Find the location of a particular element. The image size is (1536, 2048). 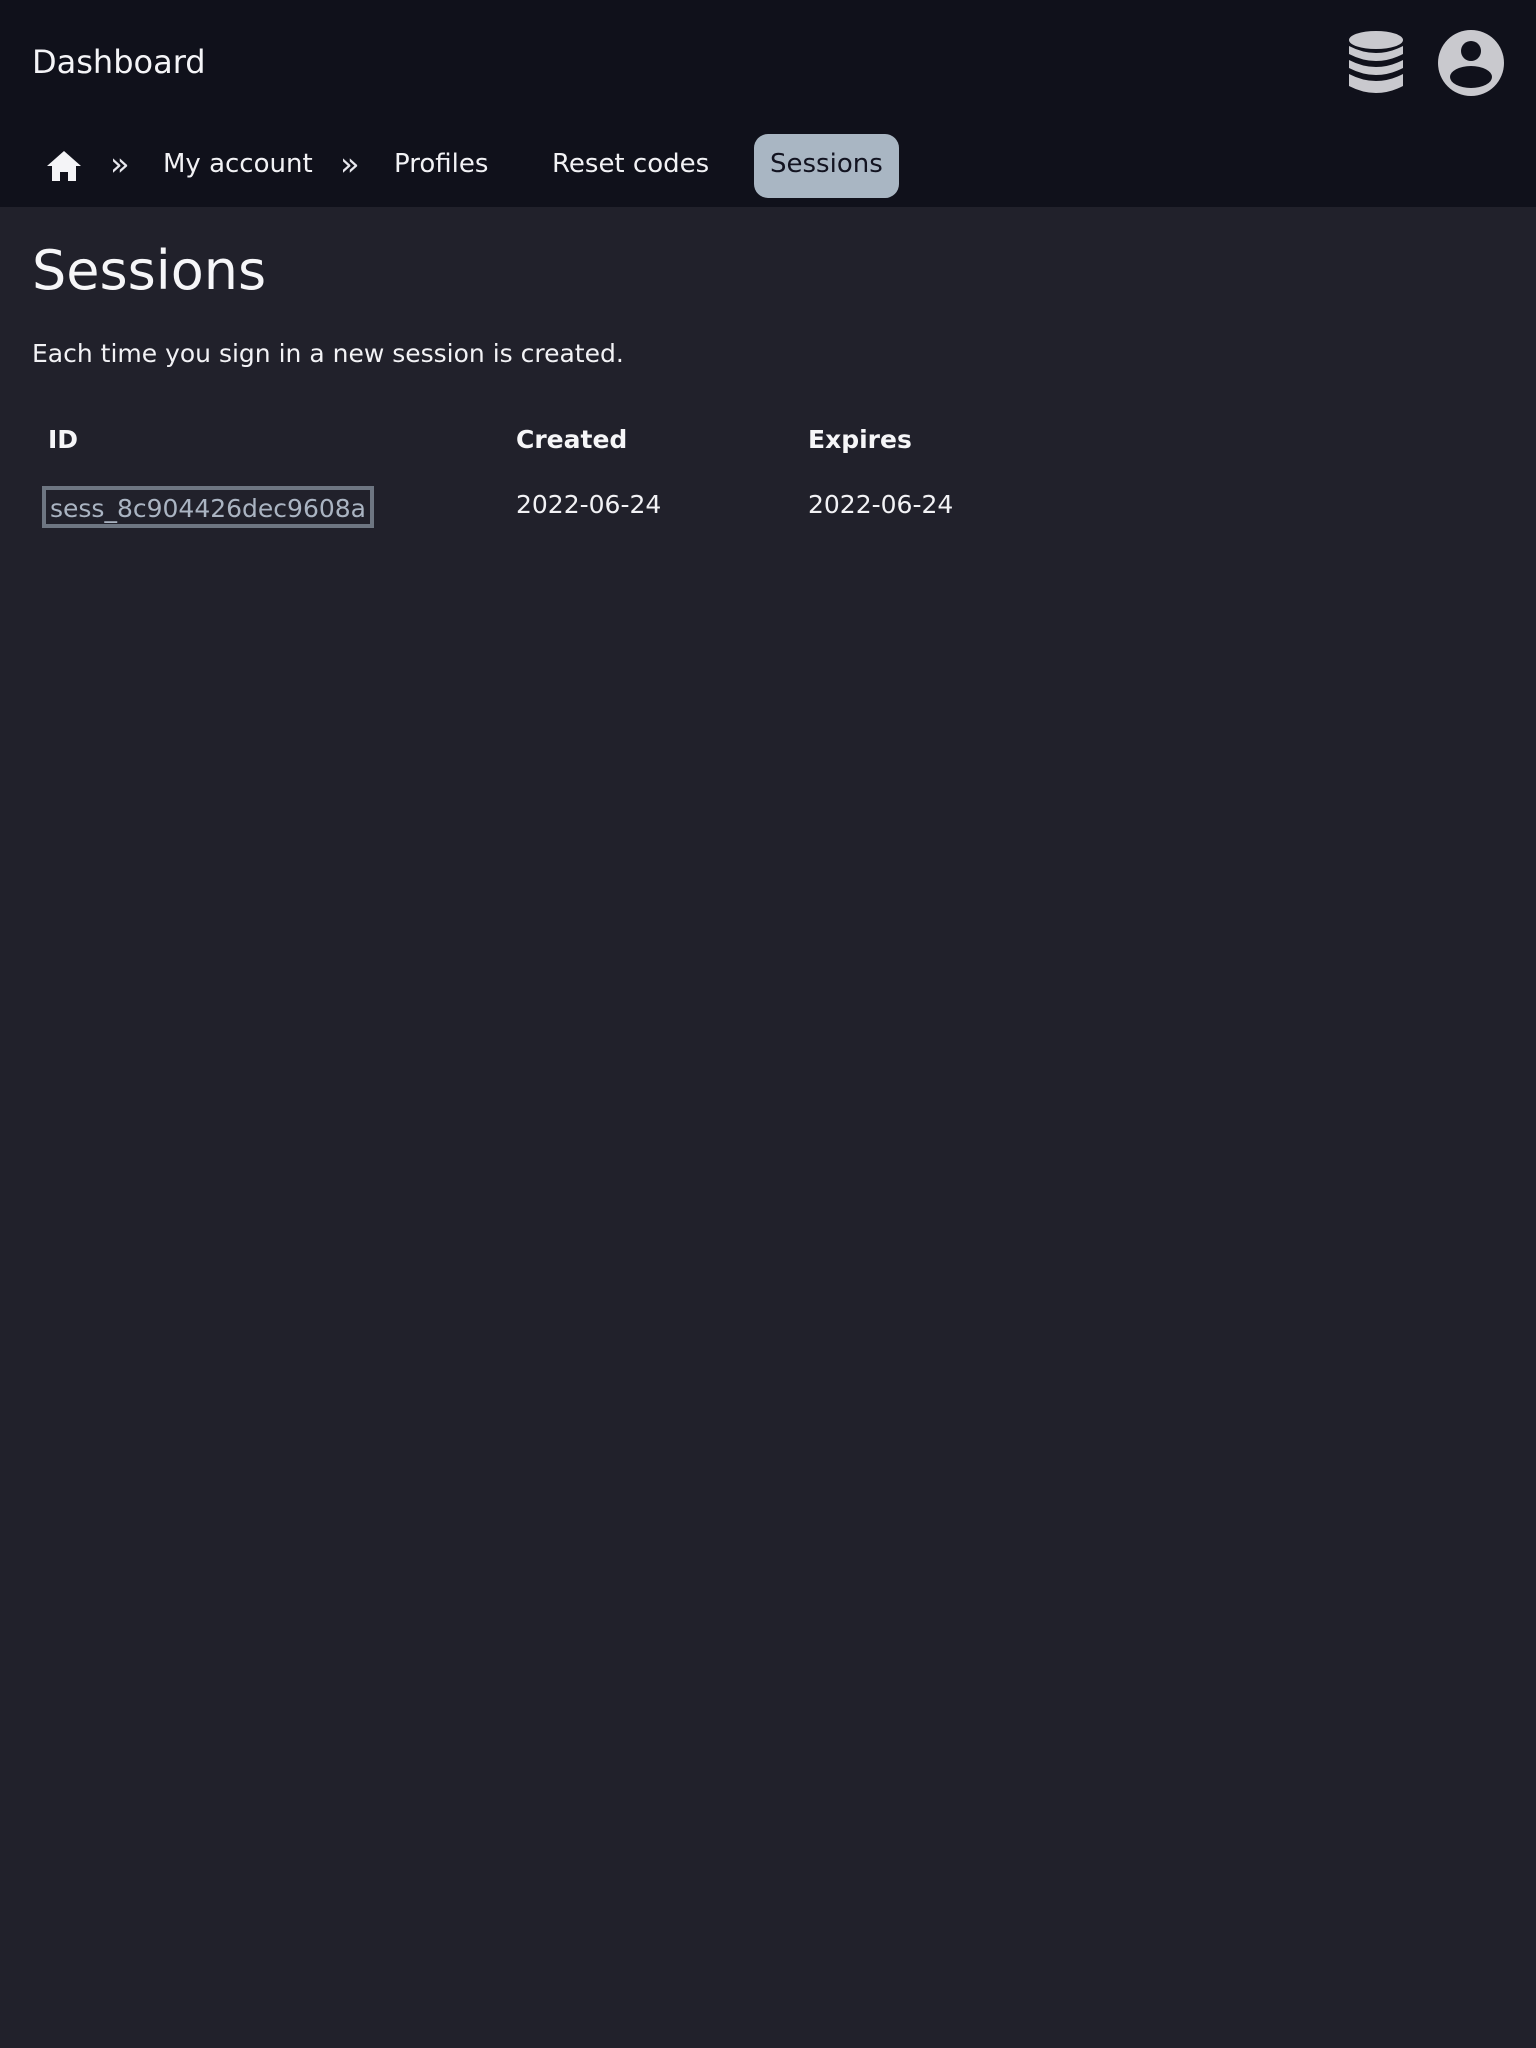

session-created-date: 2022-06-24 is located at coordinates (589, 504).